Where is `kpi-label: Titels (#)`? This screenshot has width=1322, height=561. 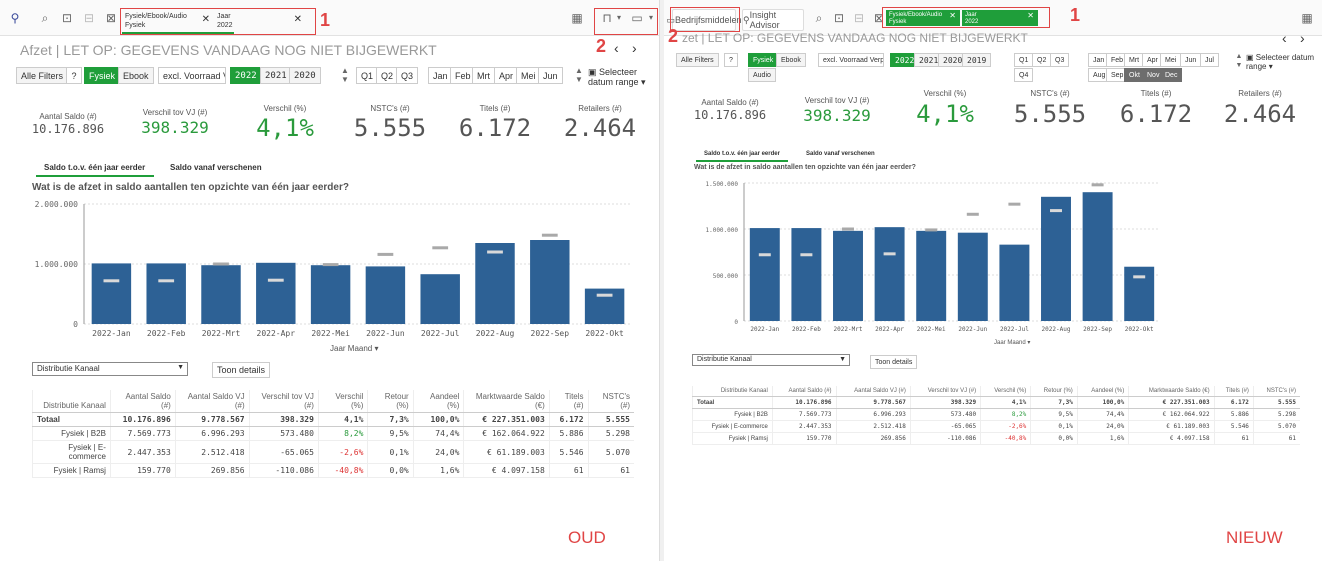
kpi-label: Titels (#) is located at coordinates (495, 108).